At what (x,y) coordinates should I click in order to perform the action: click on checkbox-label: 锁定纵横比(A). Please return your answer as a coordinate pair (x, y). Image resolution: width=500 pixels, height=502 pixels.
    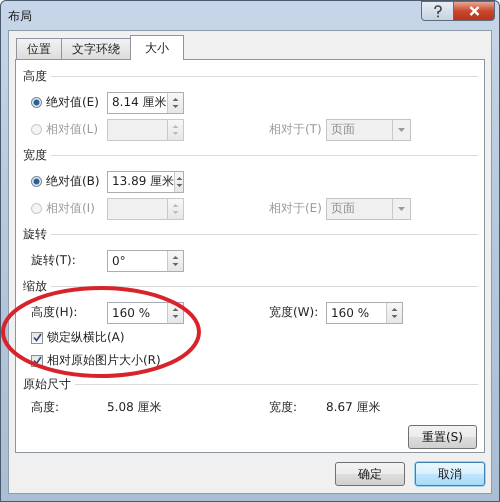
    Looking at the image, I should click on (86, 337).